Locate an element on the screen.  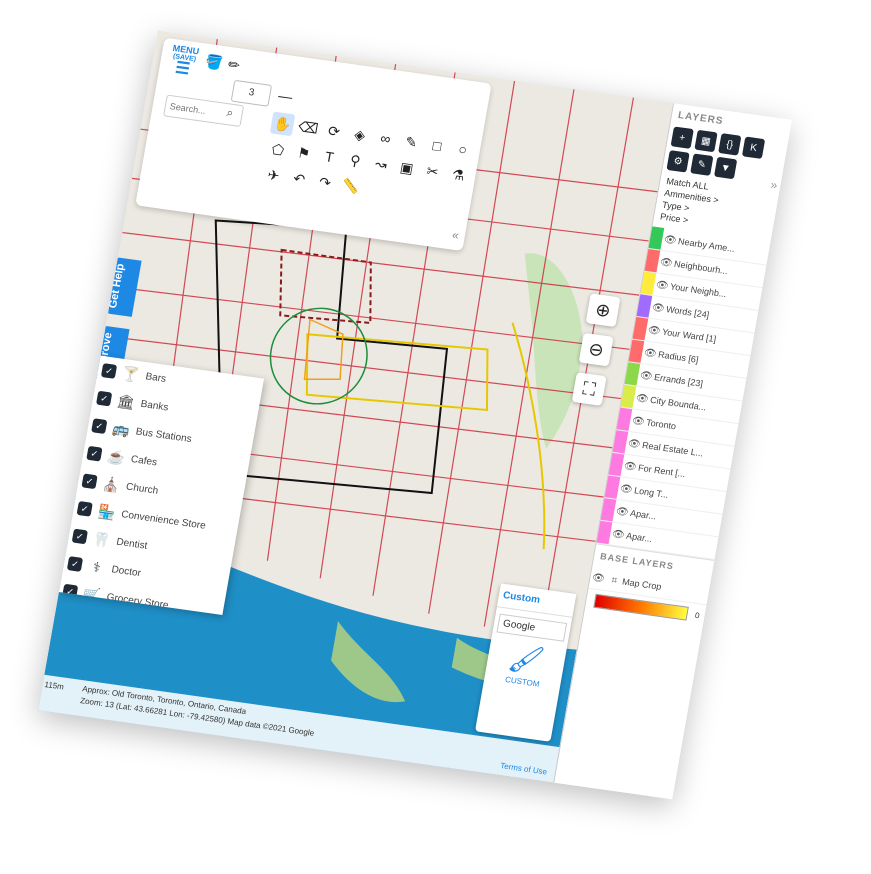
toolbar-collapse-icon: « is located at coordinates (455, 235).